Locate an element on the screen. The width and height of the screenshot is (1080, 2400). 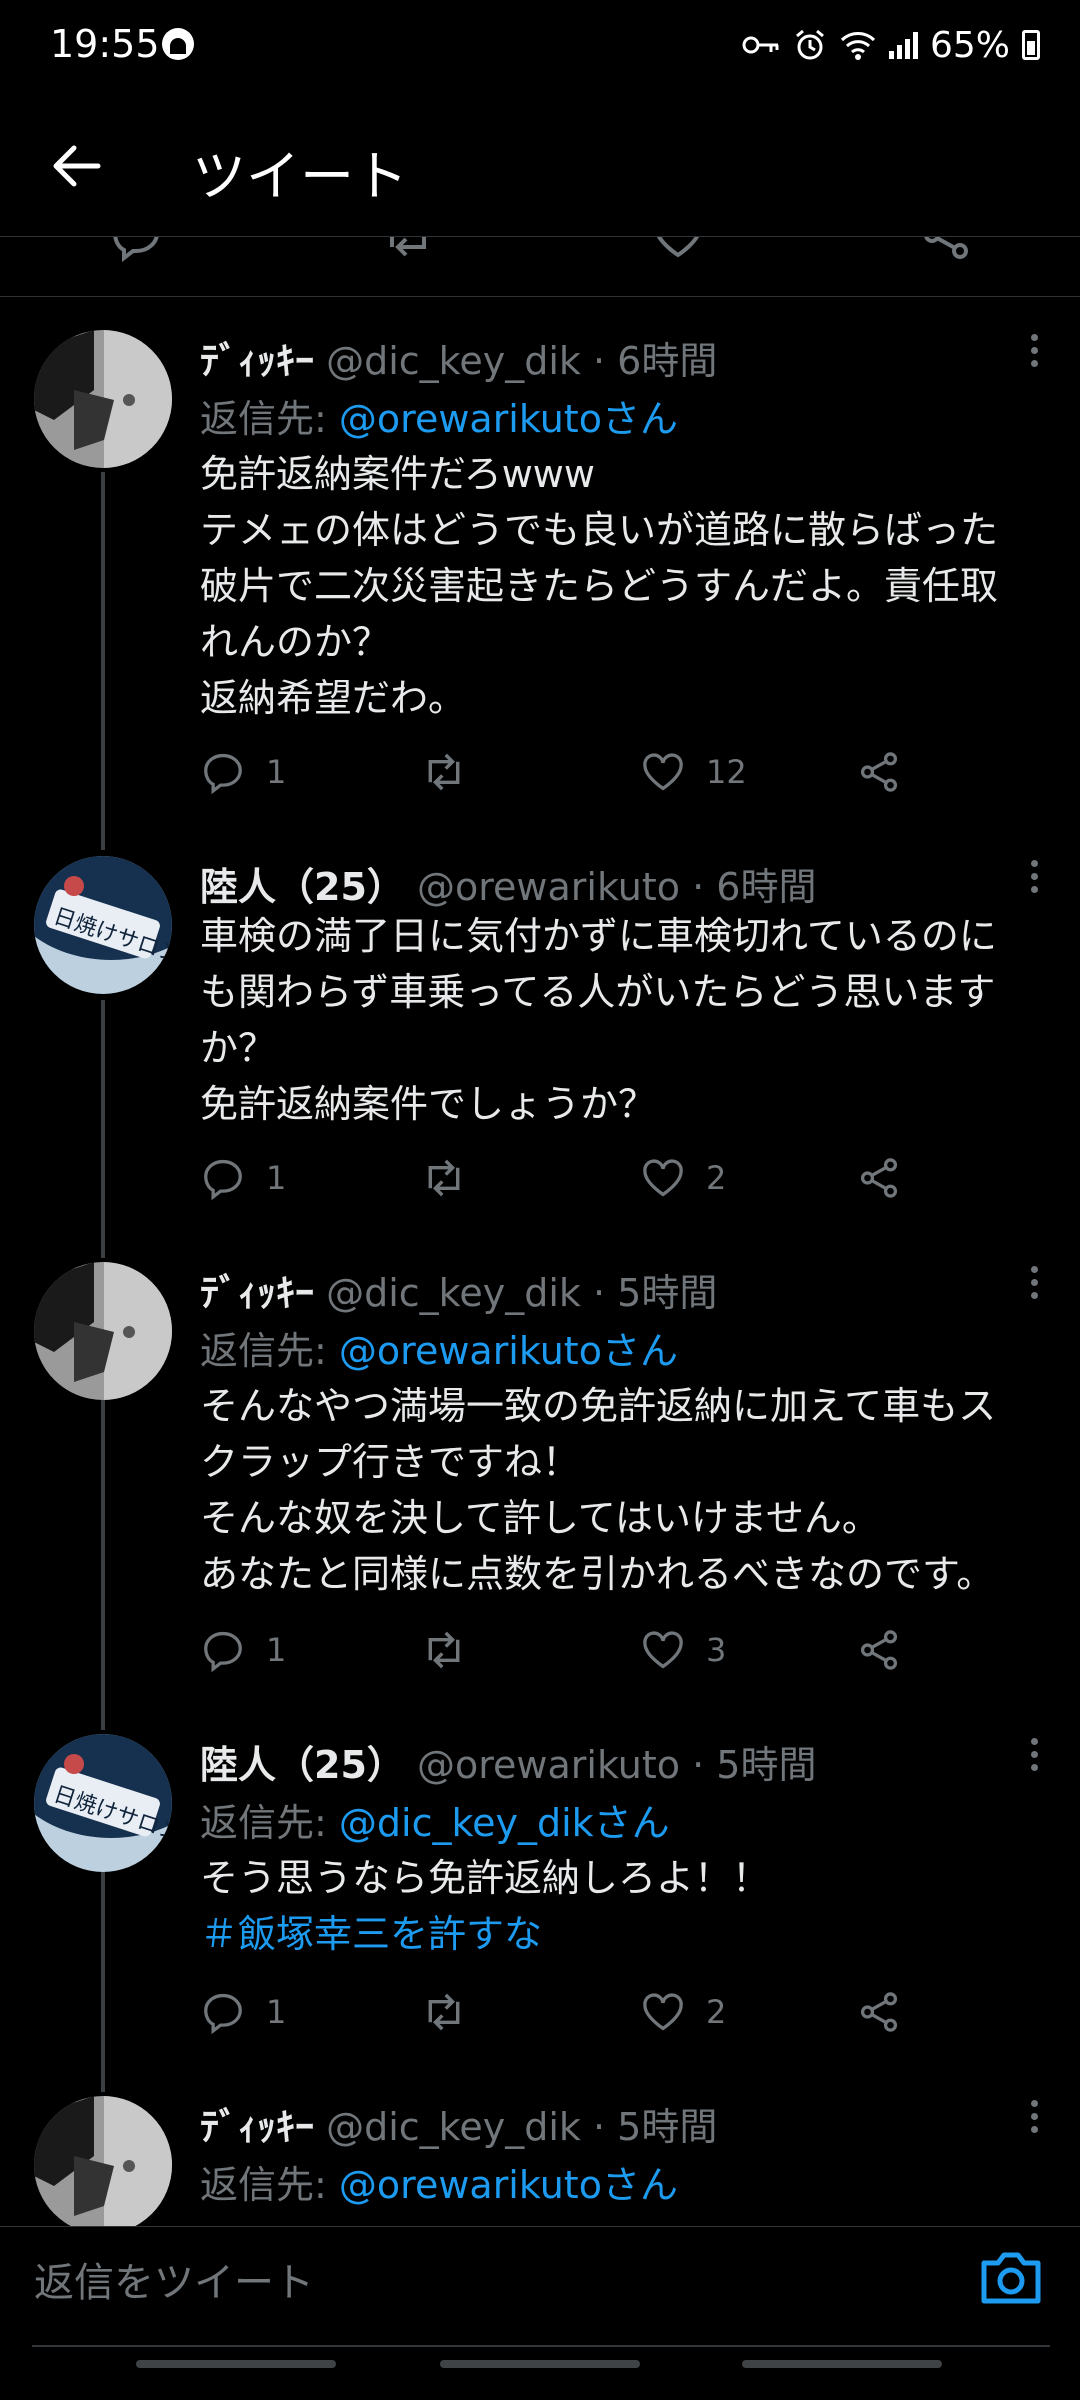
like-count: 12 is located at coordinates (726, 772).